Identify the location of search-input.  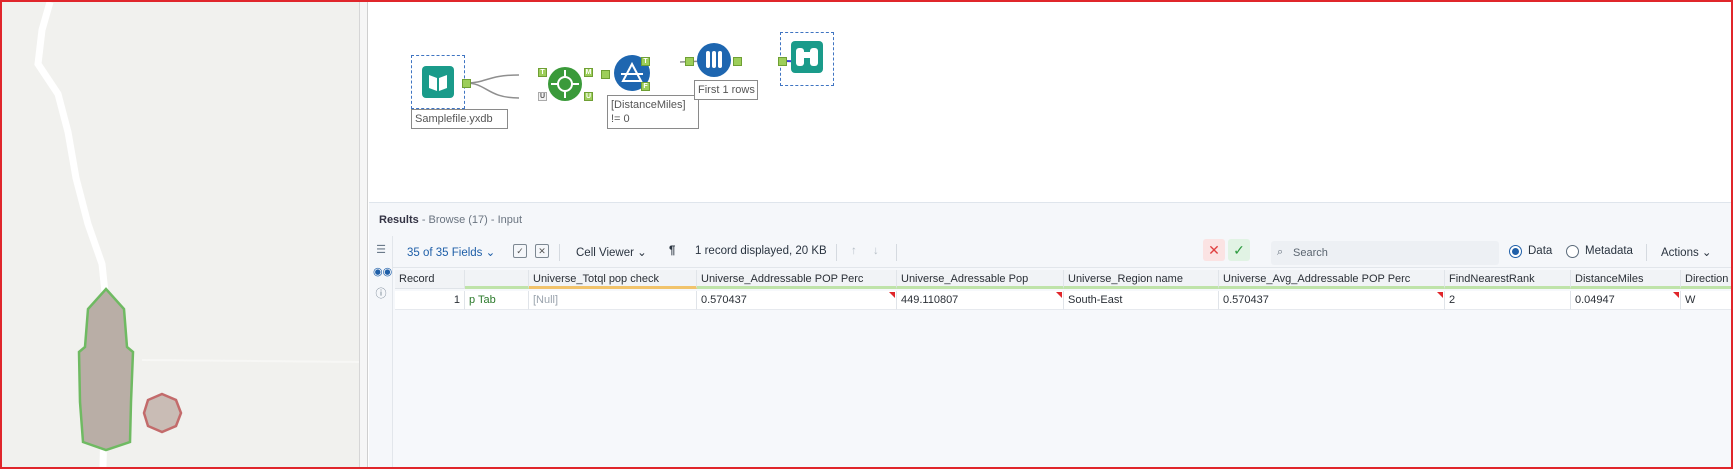
(1393, 253).